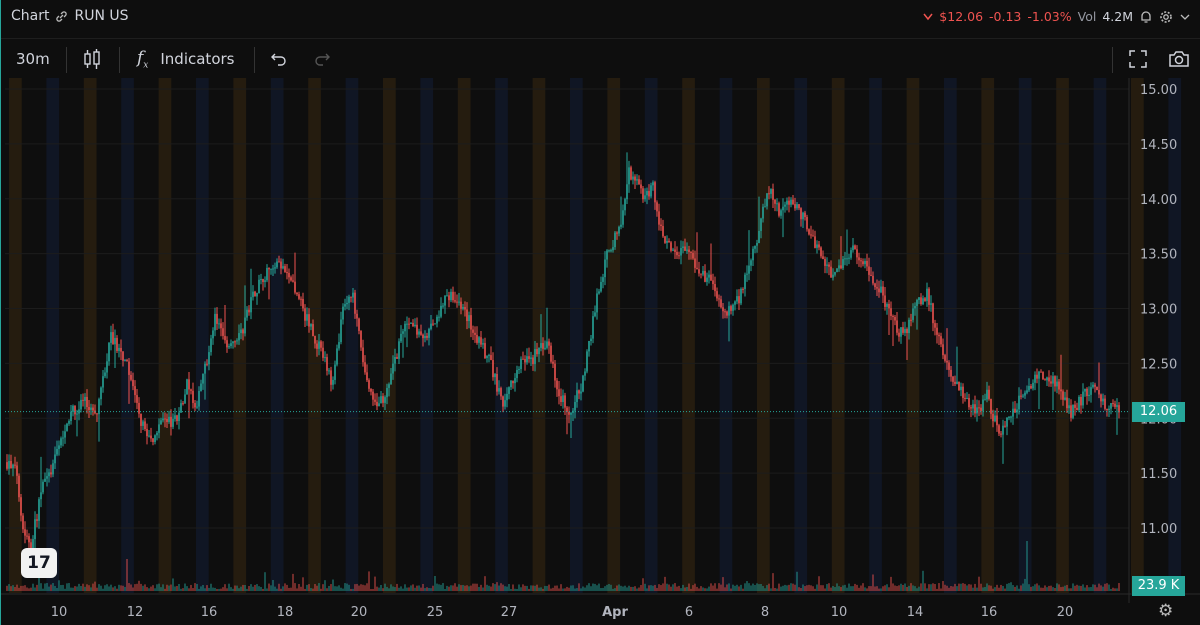 Image resolution: width=1200 pixels, height=625 pixels. What do you see at coordinates (101, 16) in the screenshot?
I see `symbol-label: RUN US` at bounding box center [101, 16].